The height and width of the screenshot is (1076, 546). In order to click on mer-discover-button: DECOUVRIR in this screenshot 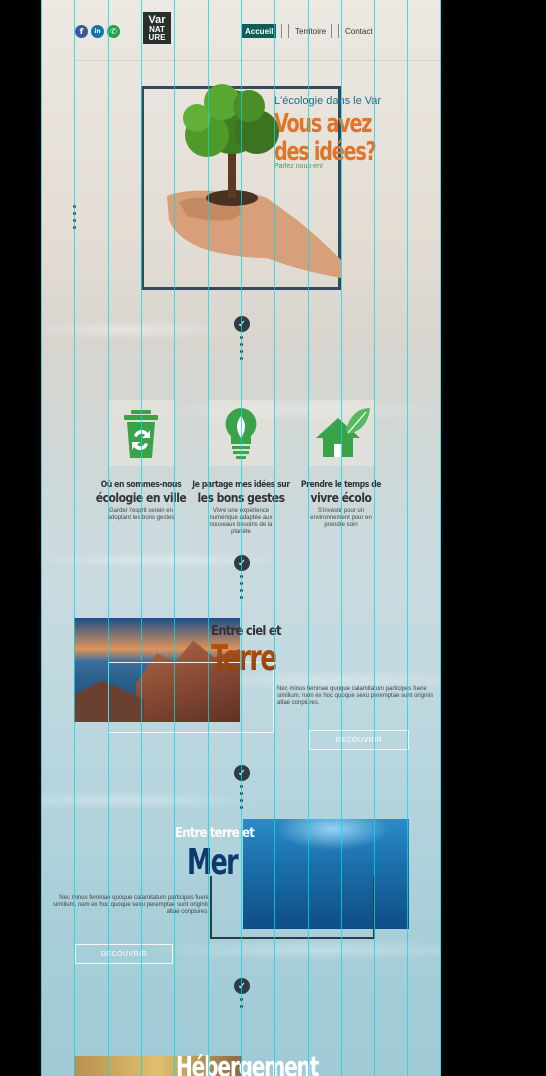, I will do `click(124, 954)`.